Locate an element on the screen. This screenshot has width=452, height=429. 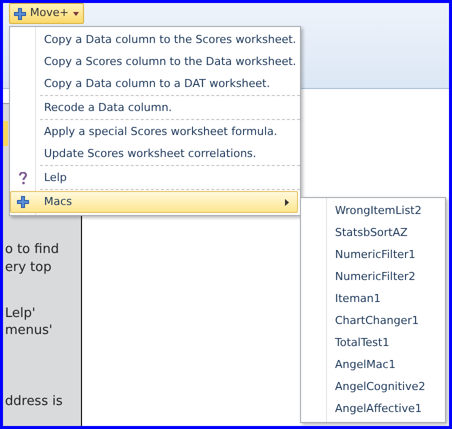
question-mark-icon is located at coordinates (23, 178).